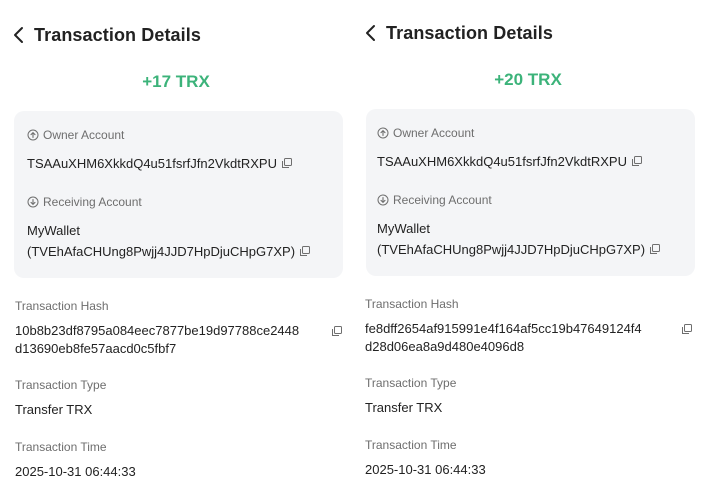  I want to click on transaction-hash-line-2: d28d06ea8a9d480e4096d8, so click(445, 346).